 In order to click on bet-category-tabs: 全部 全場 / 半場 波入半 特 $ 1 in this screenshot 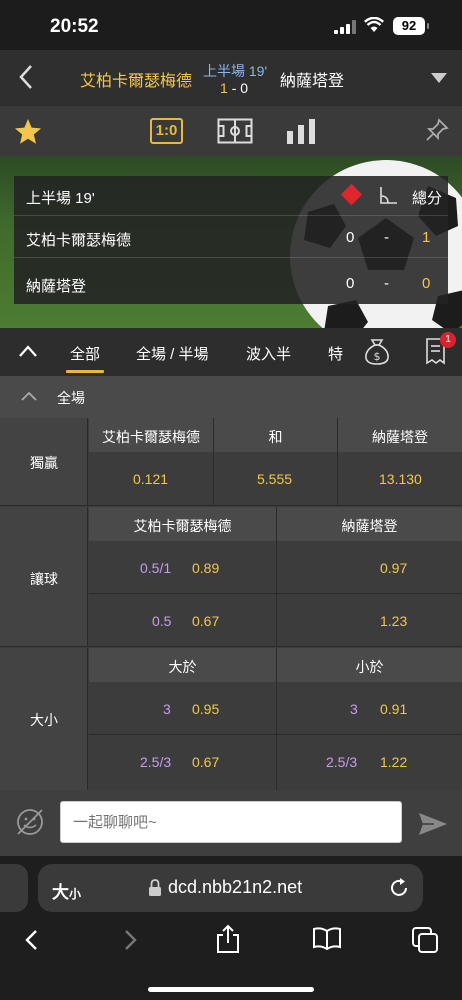, I will do `click(231, 352)`.